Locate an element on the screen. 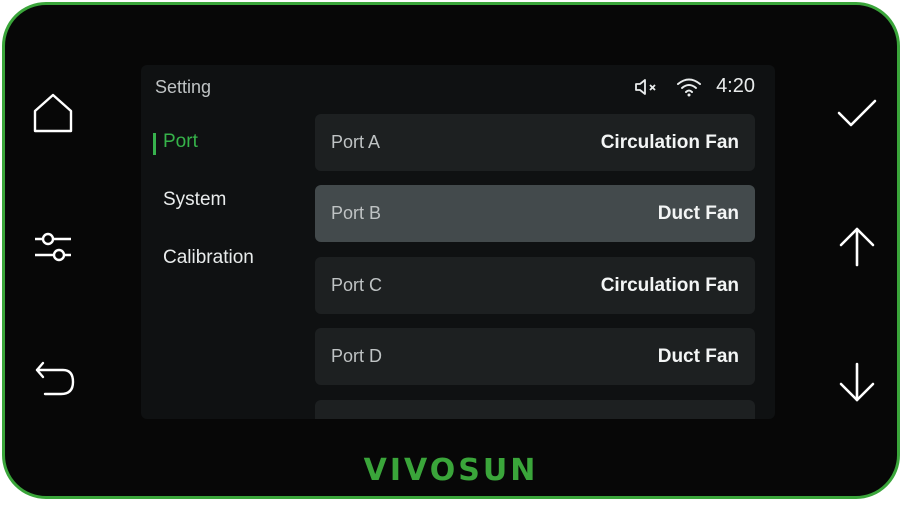  back-button is located at coordinates (53, 382).